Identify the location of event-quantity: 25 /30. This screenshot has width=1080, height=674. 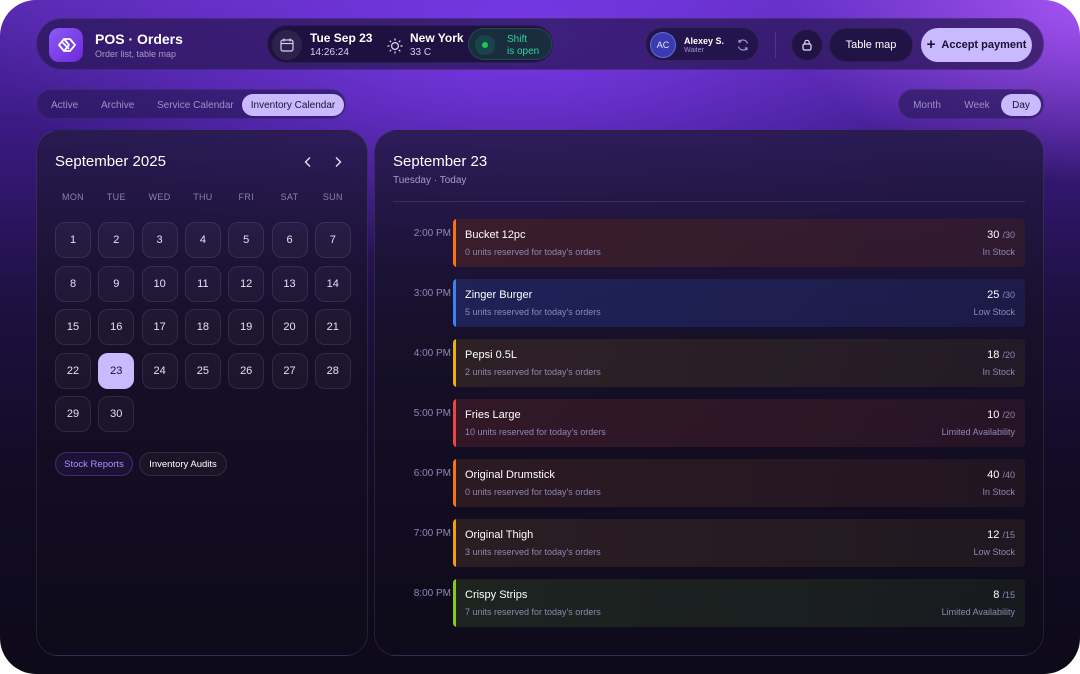
(1001, 295).